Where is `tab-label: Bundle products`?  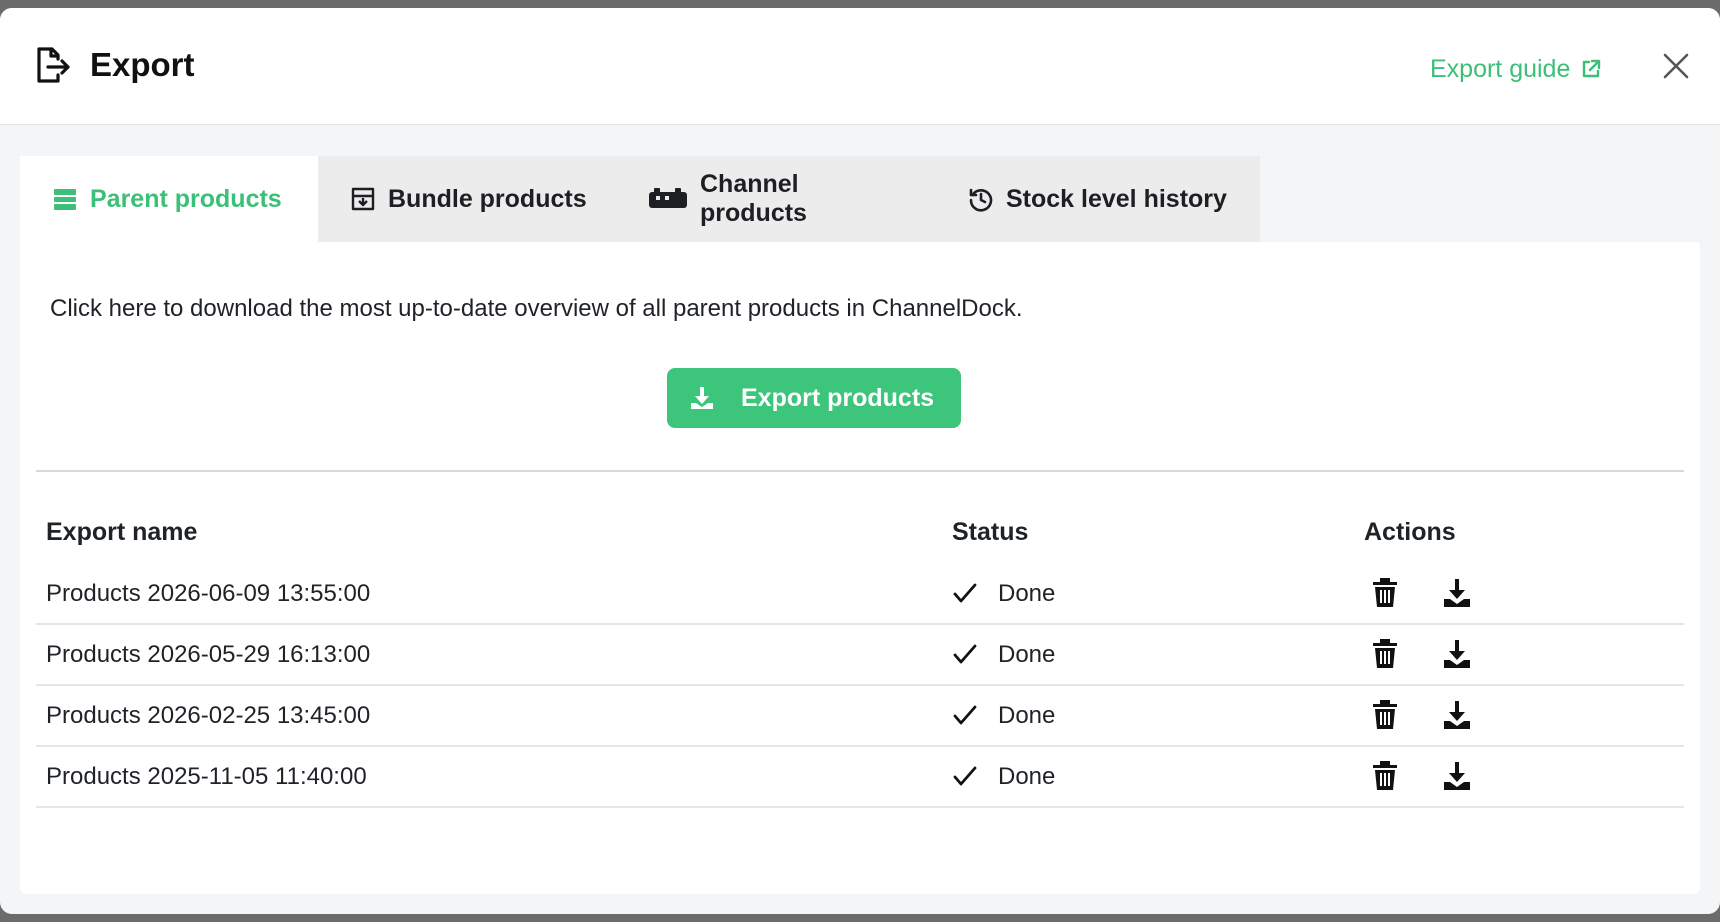 tab-label: Bundle products is located at coordinates (487, 198).